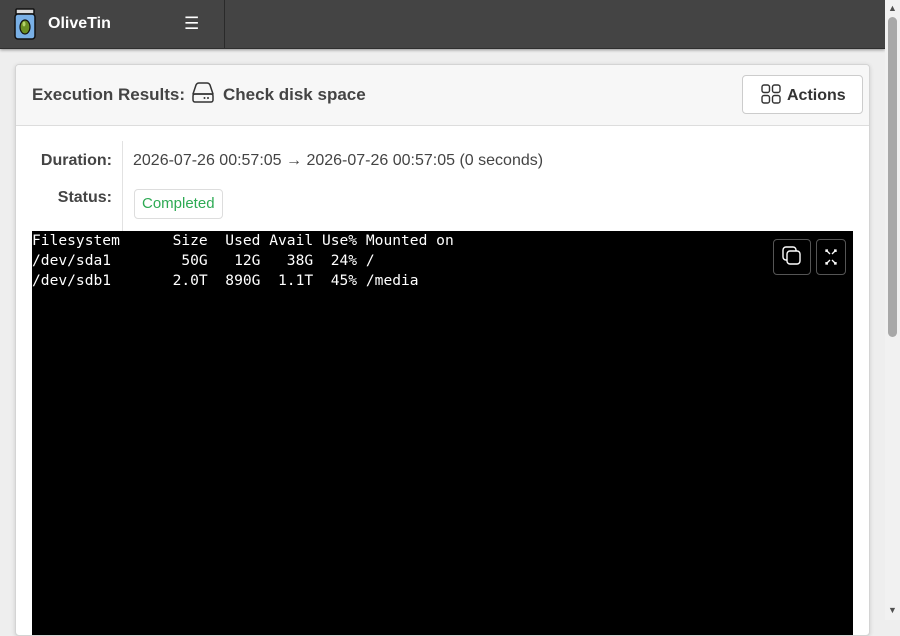 This screenshot has height=636, width=900. What do you see at coordinates (892, 610) in the screenshot?
I see `scroll-down-arrow: ▼` at bounding box center [892, 610].